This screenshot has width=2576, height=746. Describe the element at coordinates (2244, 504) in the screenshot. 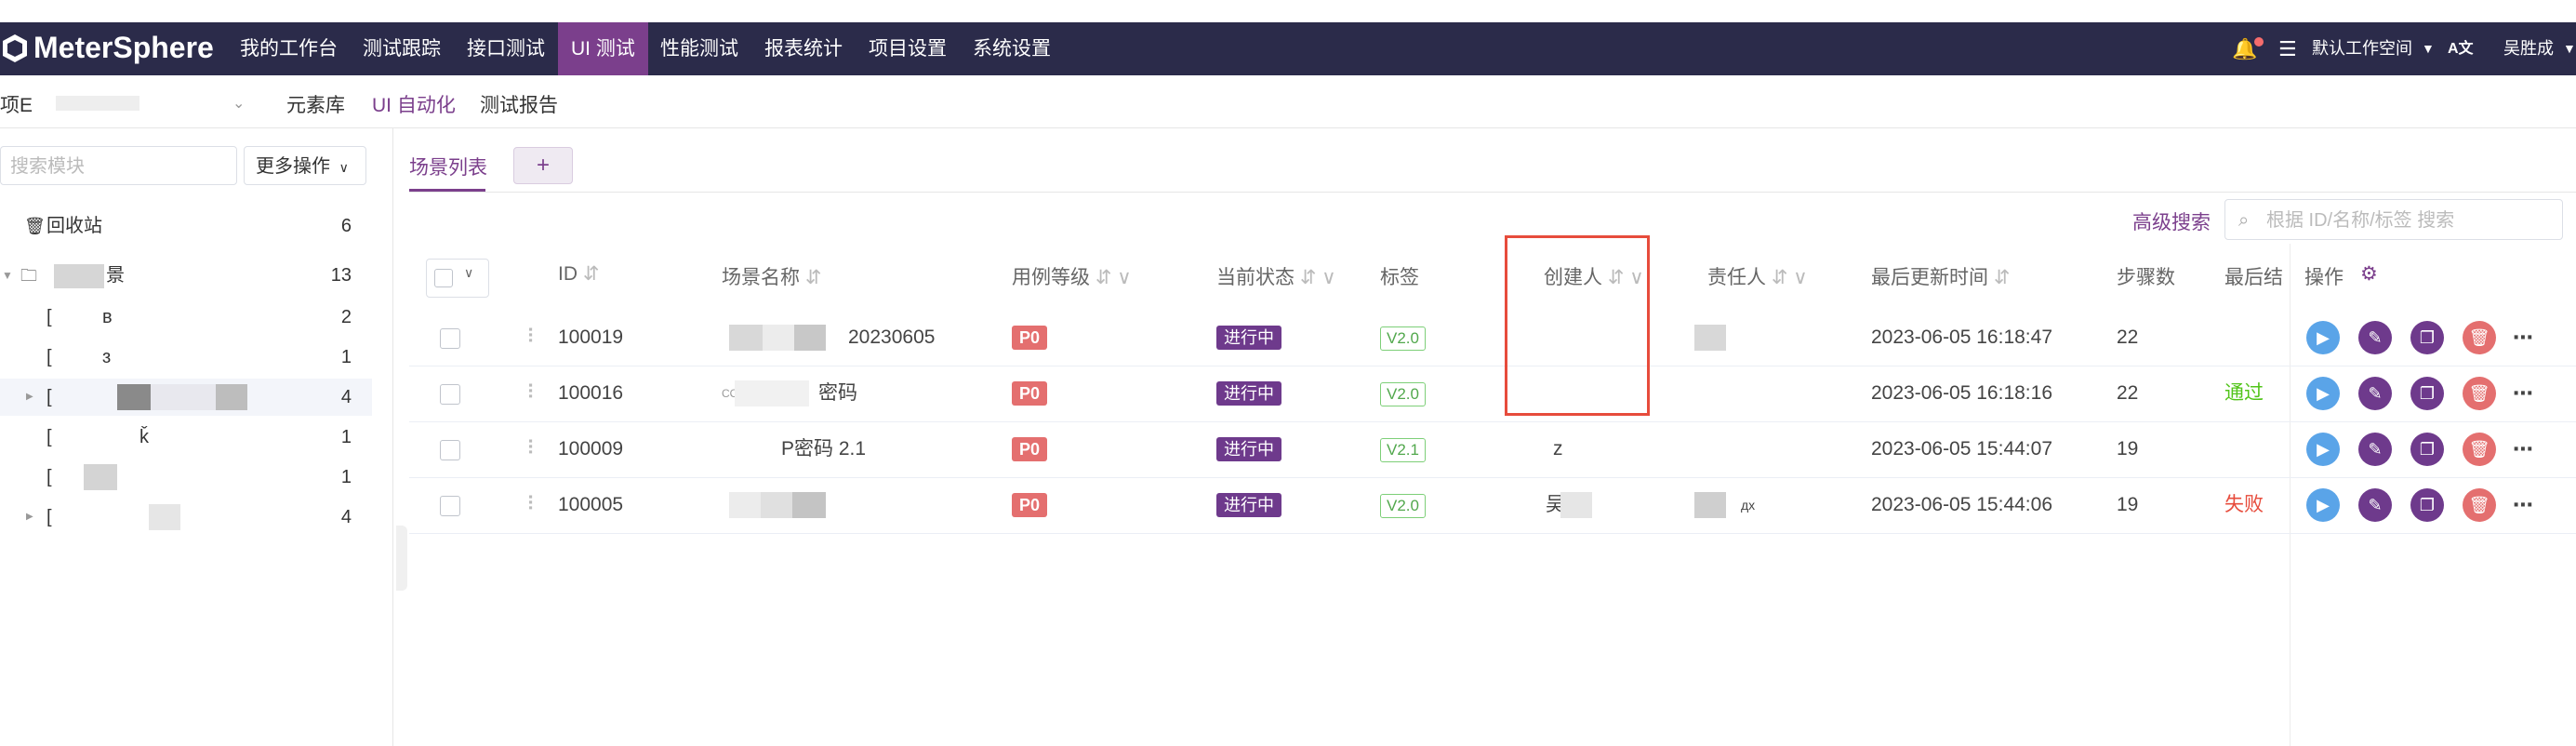

I see `row-result: 失败` at that location.